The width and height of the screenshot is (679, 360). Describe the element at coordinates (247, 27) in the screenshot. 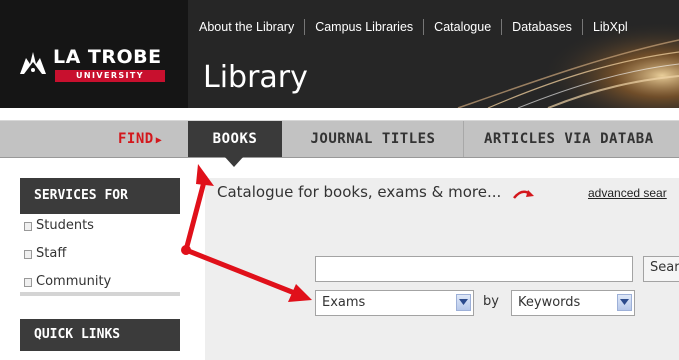

I see `top-link-about: About the Library` at that location.